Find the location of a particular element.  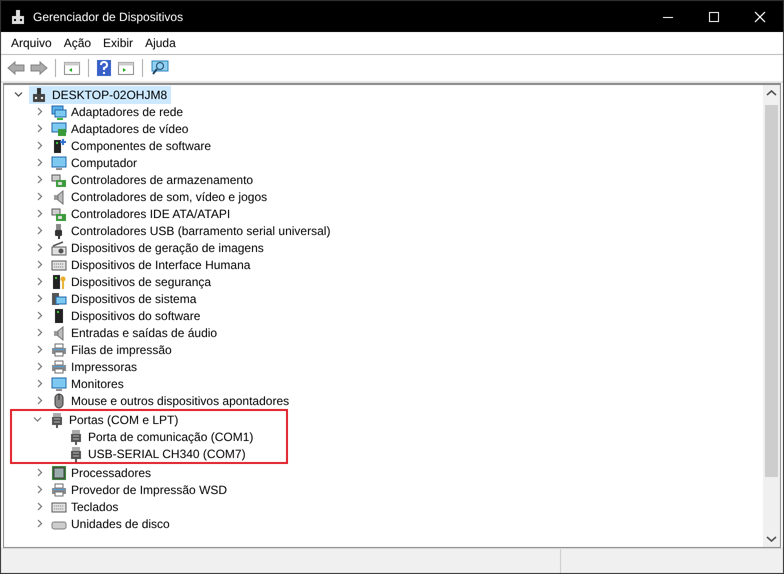

tree-item: Entradas e saídas de áudio is located at coordinates (144, 333).